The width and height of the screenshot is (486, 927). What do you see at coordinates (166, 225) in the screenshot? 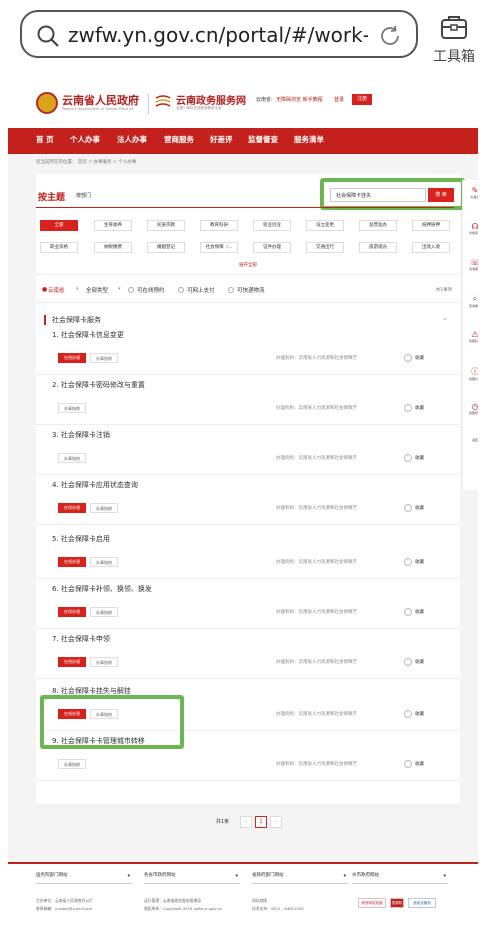
I see `category-item: 民族宗教` at bounding box center [166, 225].